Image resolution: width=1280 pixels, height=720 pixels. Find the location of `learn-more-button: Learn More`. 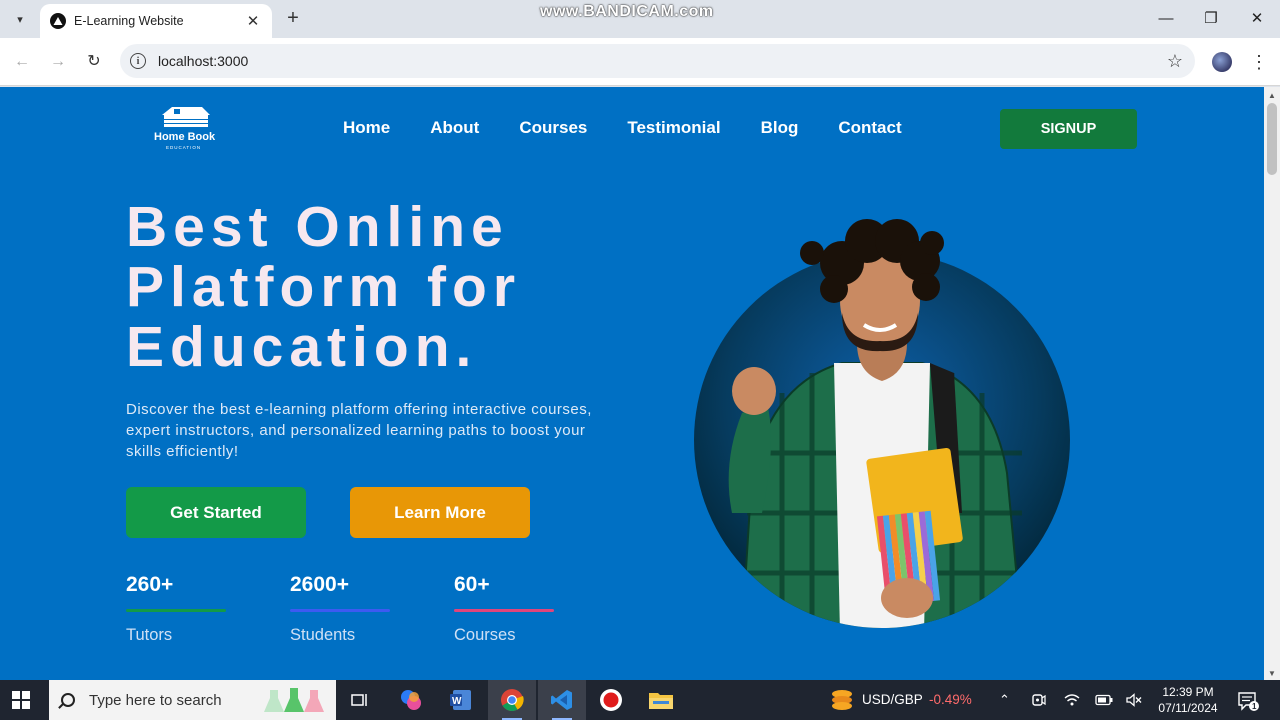

learn-more-button: Learn More is located at coordinates (440, 512).